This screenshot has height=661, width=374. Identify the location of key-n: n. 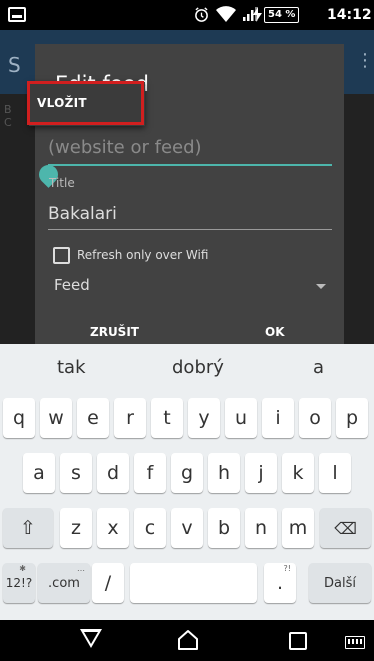
(261, 528).